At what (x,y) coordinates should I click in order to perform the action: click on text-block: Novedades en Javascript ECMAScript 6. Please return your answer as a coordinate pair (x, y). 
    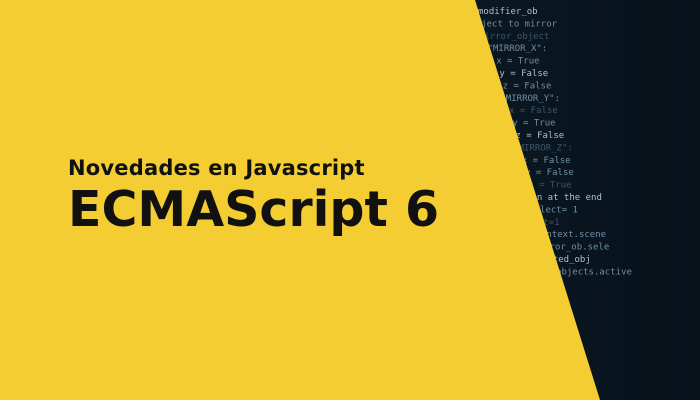
    Looking at the image, I should click on (253, 196).